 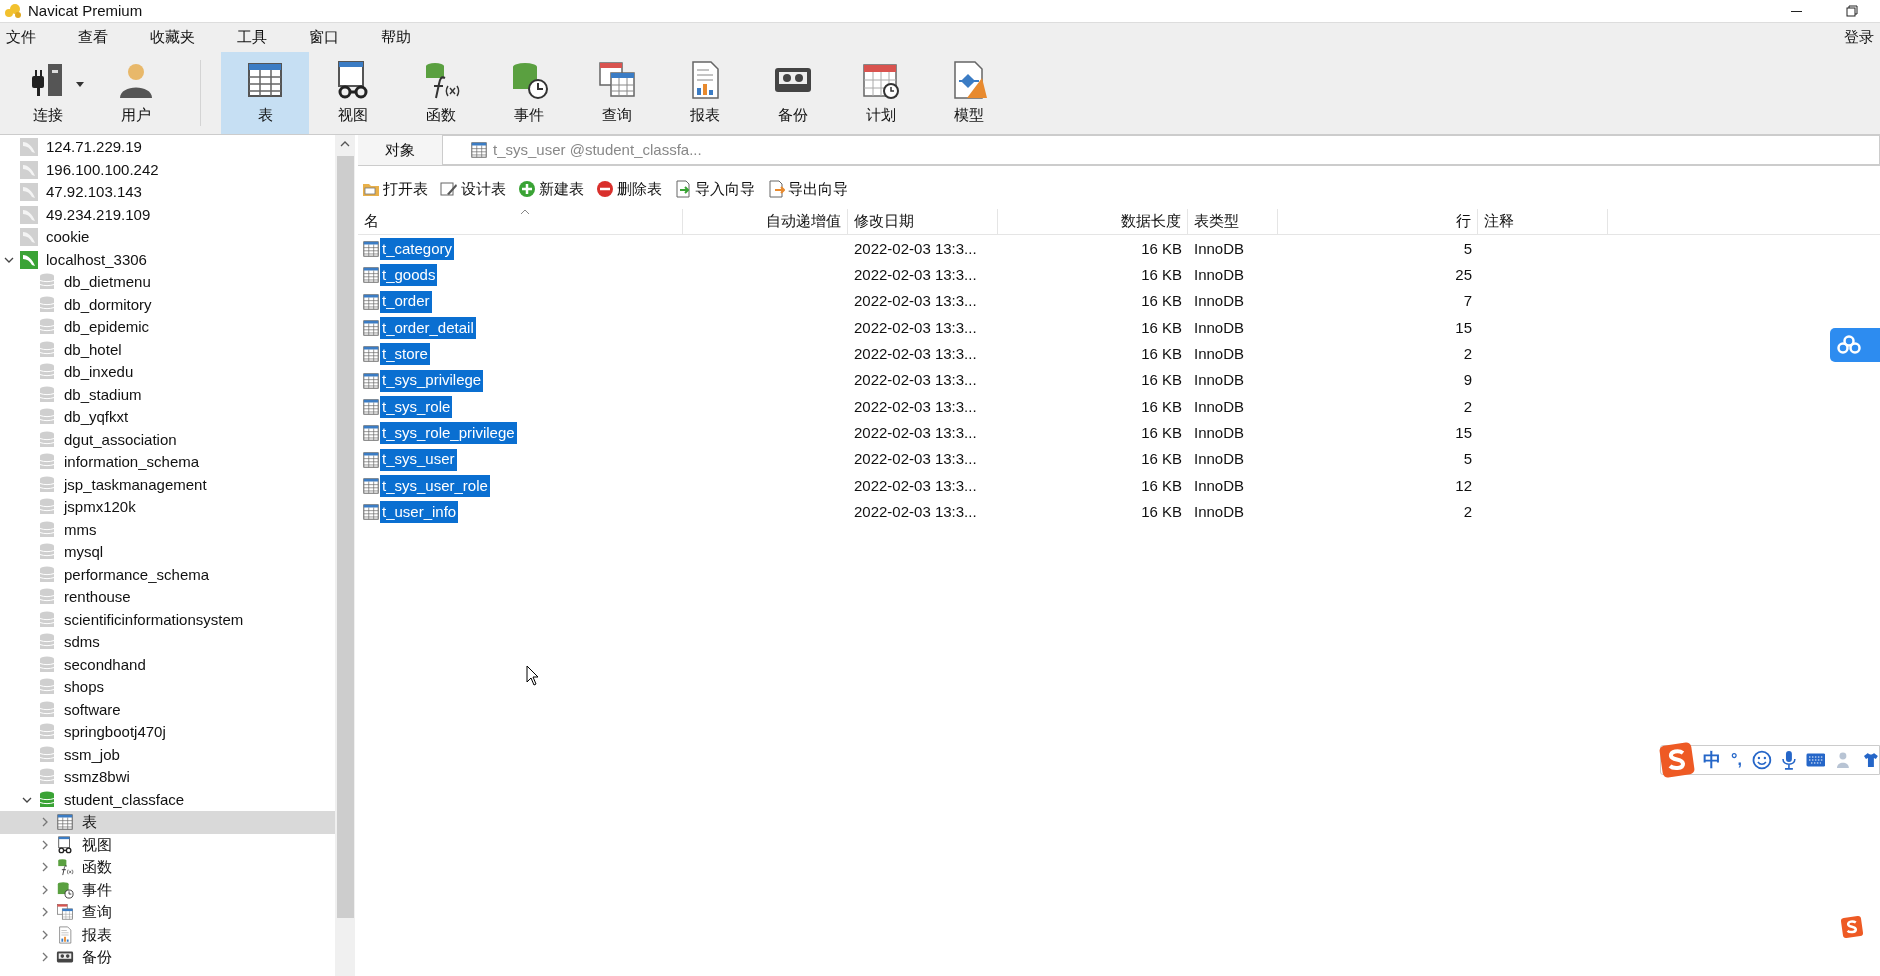 What do you see at coordinates (1736, 760) in the screenshot?
I see `punctuation-toggle: °,` at bounding box center [1736, 760].